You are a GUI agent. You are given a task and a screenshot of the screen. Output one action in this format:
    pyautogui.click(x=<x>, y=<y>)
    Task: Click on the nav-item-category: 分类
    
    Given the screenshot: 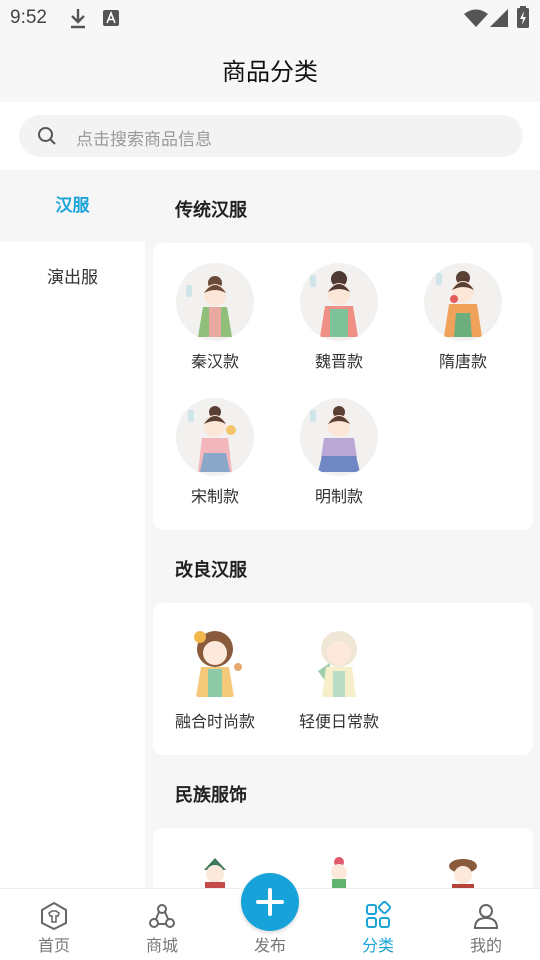 What is the action you would take?
    pyautogui.click(x=378, y=924)
    